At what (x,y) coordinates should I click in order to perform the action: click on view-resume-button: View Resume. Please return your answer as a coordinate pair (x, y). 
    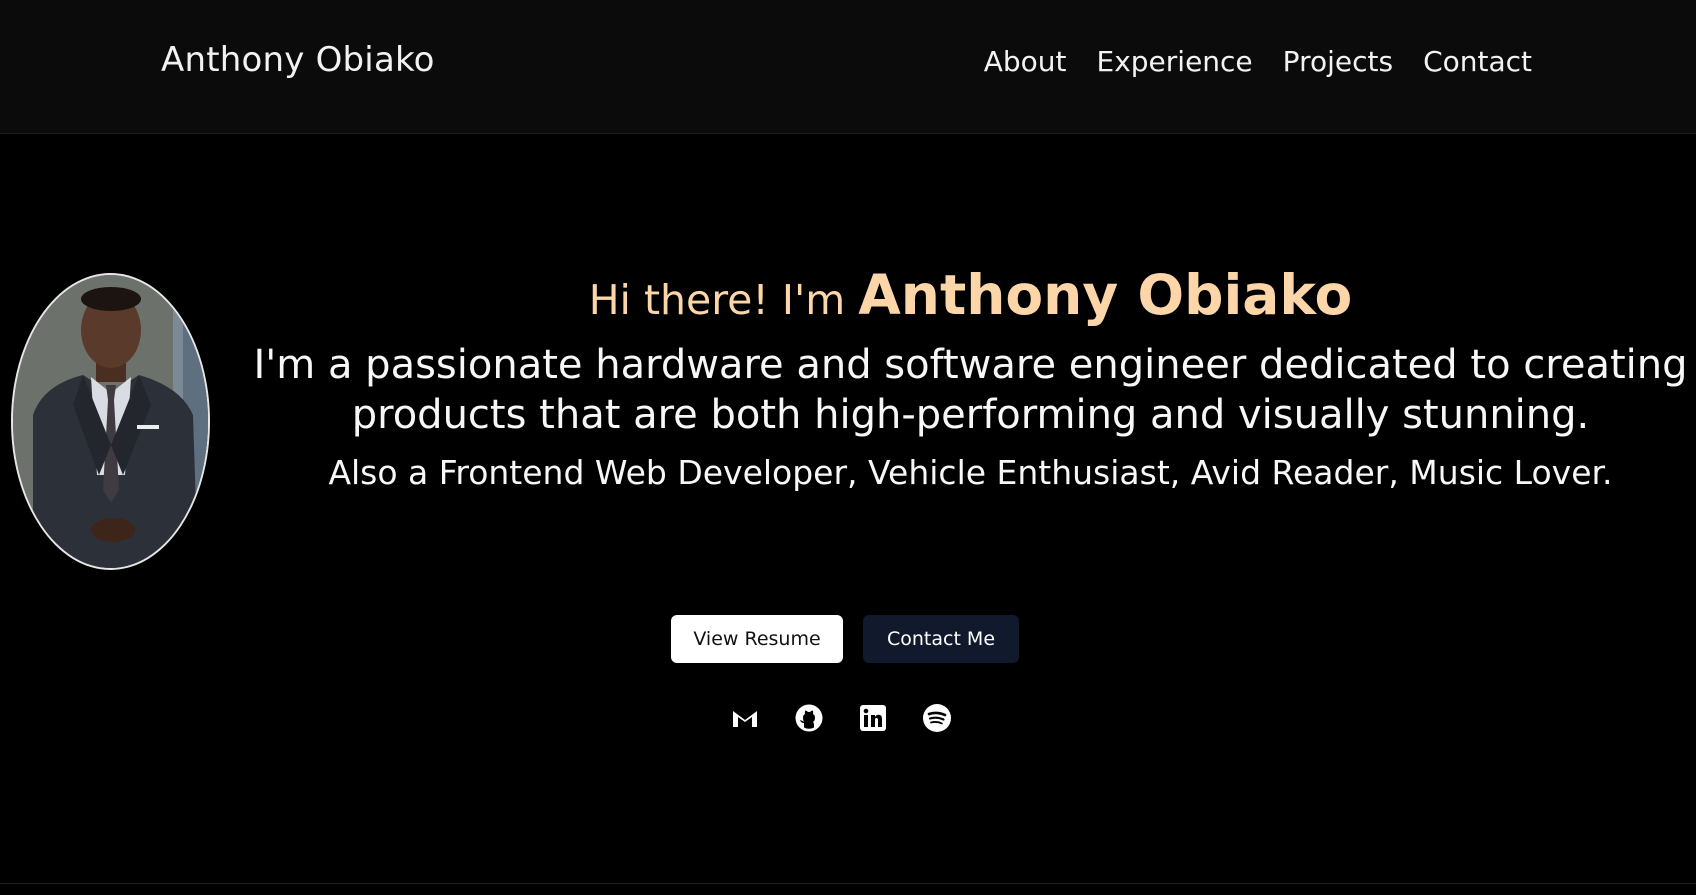
    Looking at the image, I should click on (757, 639).